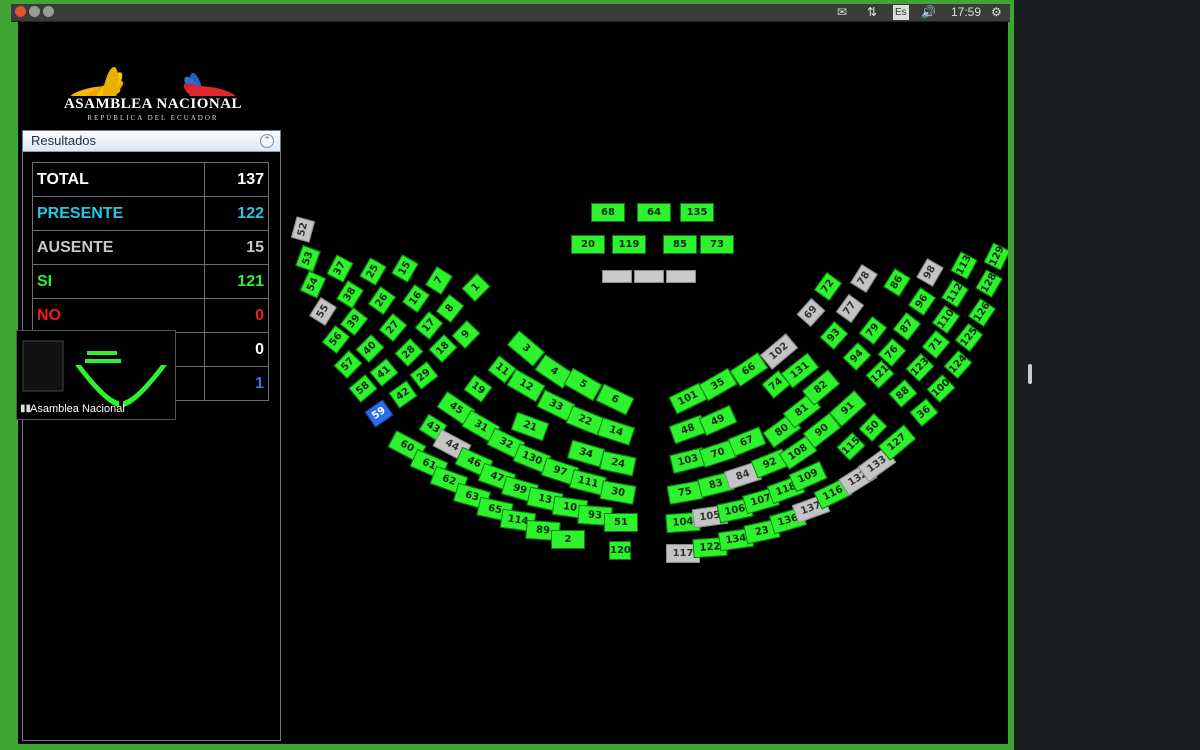 Image resolution: width=1200 pixels, height=750 pixels. What do you see at coordinates (747, 441) in the screenshot?
I see `seat: 67` at bounding box center [747, 441].